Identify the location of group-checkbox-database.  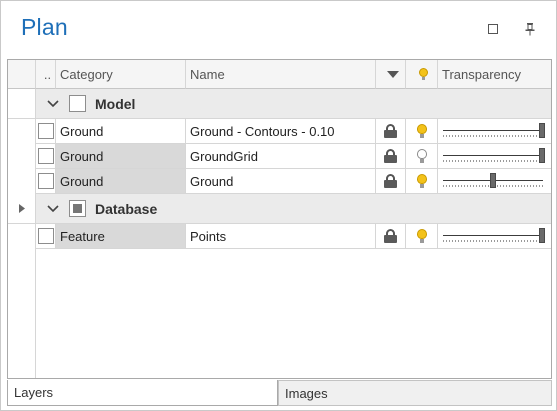
(77, 208).